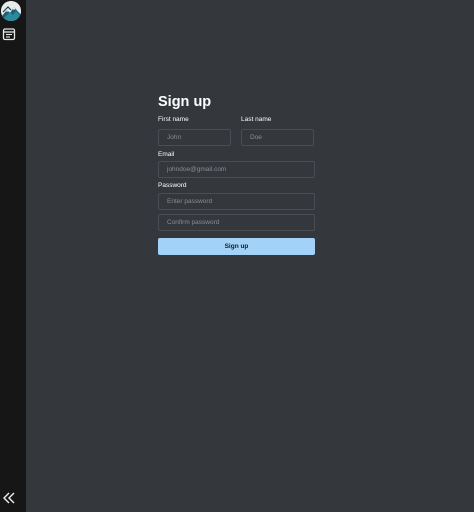  I want to click on page-title: Sign up, so click(185, 102).